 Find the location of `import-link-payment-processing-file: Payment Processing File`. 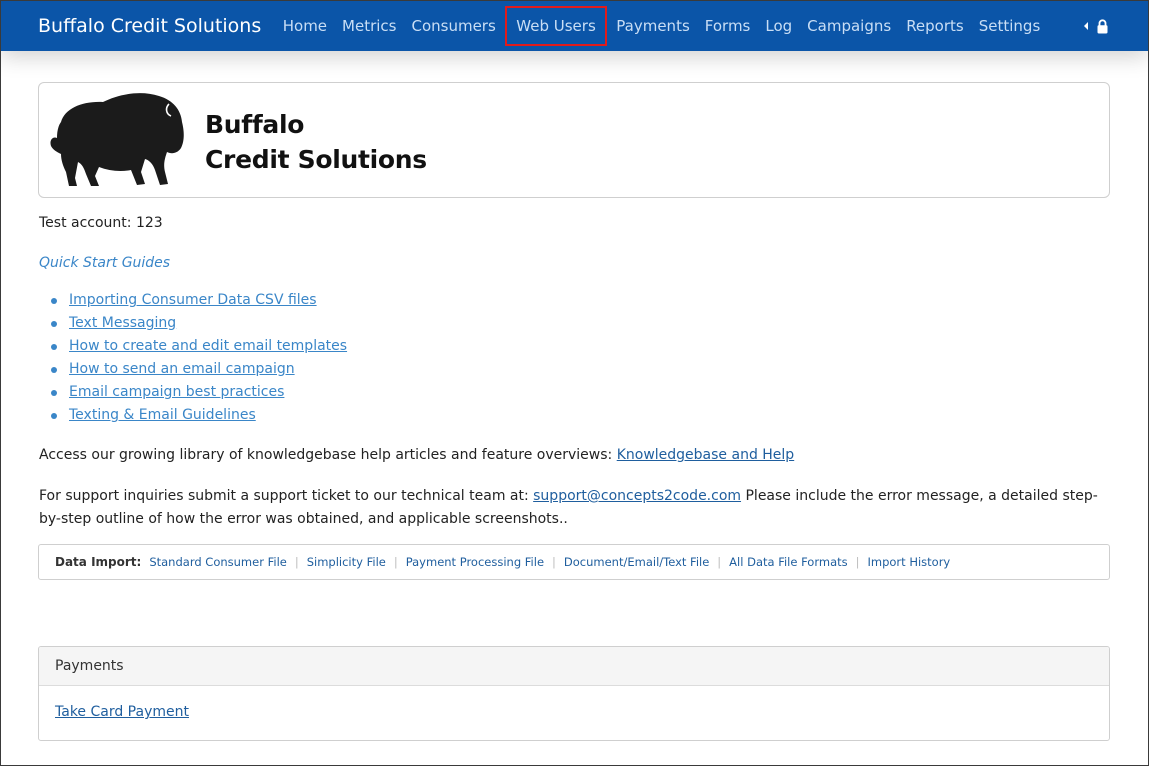

import-link-payment-processing-file: Payment Processing File is located at coordinates (475, 562).